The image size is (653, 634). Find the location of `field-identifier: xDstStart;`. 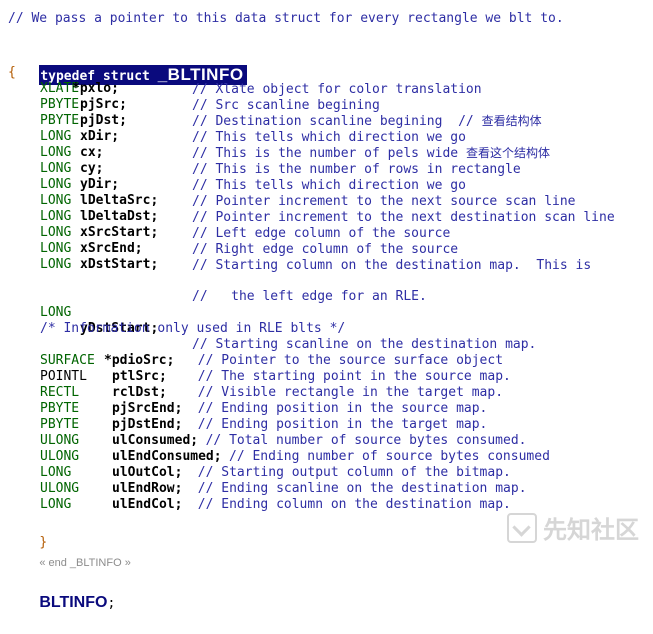

field-identifier: xDstStart; is located at coordinates (119, 264).